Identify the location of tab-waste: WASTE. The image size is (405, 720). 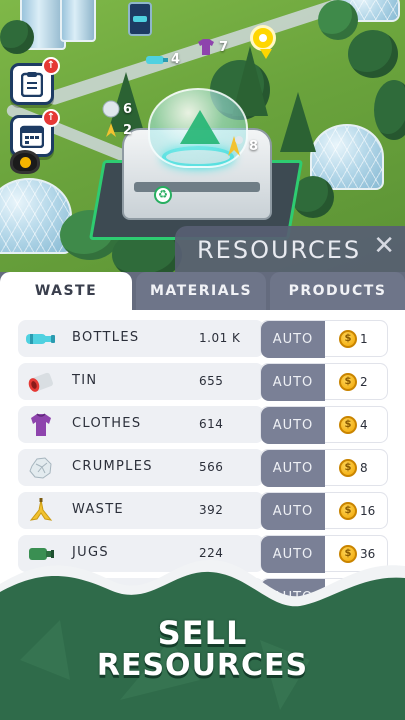
(66, 291).